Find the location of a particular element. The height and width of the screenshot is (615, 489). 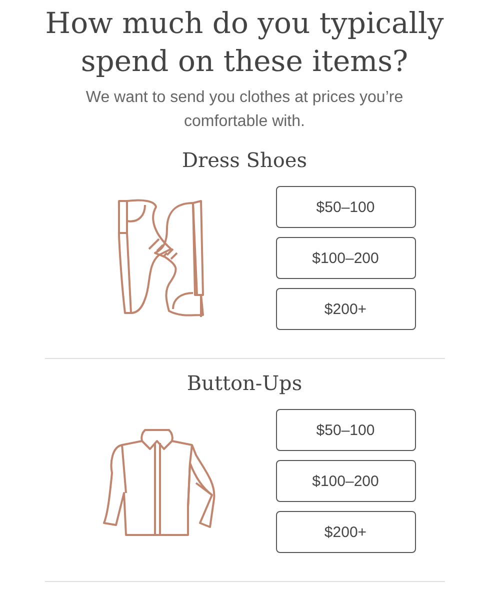

shoes-icon is located at coordinates (160, 258).